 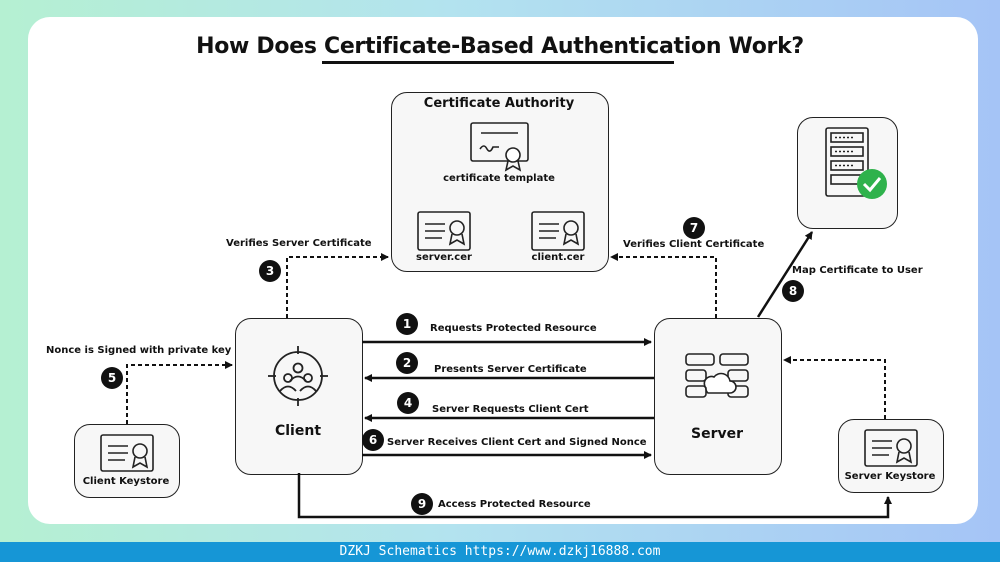 What do you see at coordinates (298, 376) in the screenshot?
I see `client-users-icon` at bounding box center [298, 376].